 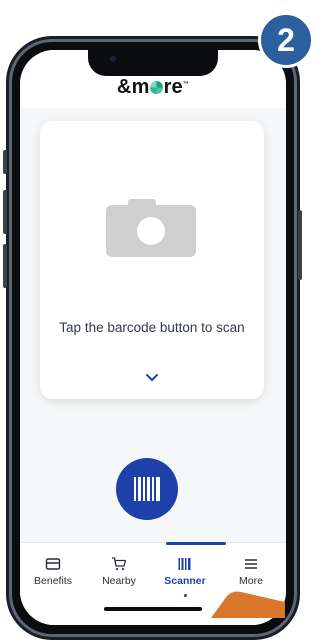 What do you see at coordinates (196, 543) in the screenshot?
I see `active-tab-indicator` at bounding box center [196, 543].